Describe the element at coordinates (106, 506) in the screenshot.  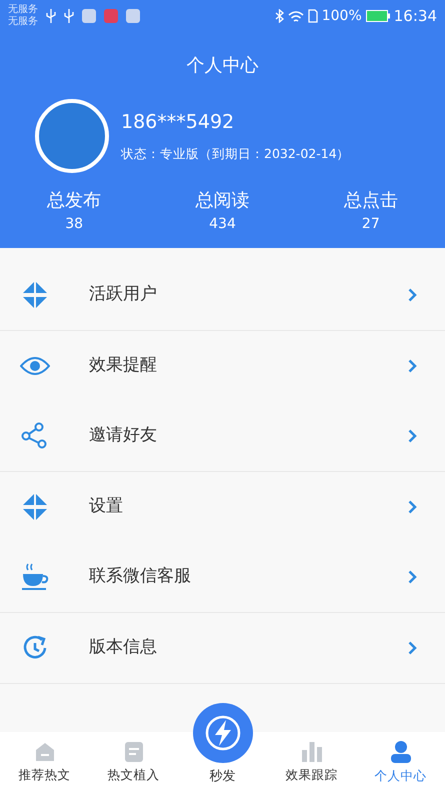
I see `menu-label: 设置` at that location.